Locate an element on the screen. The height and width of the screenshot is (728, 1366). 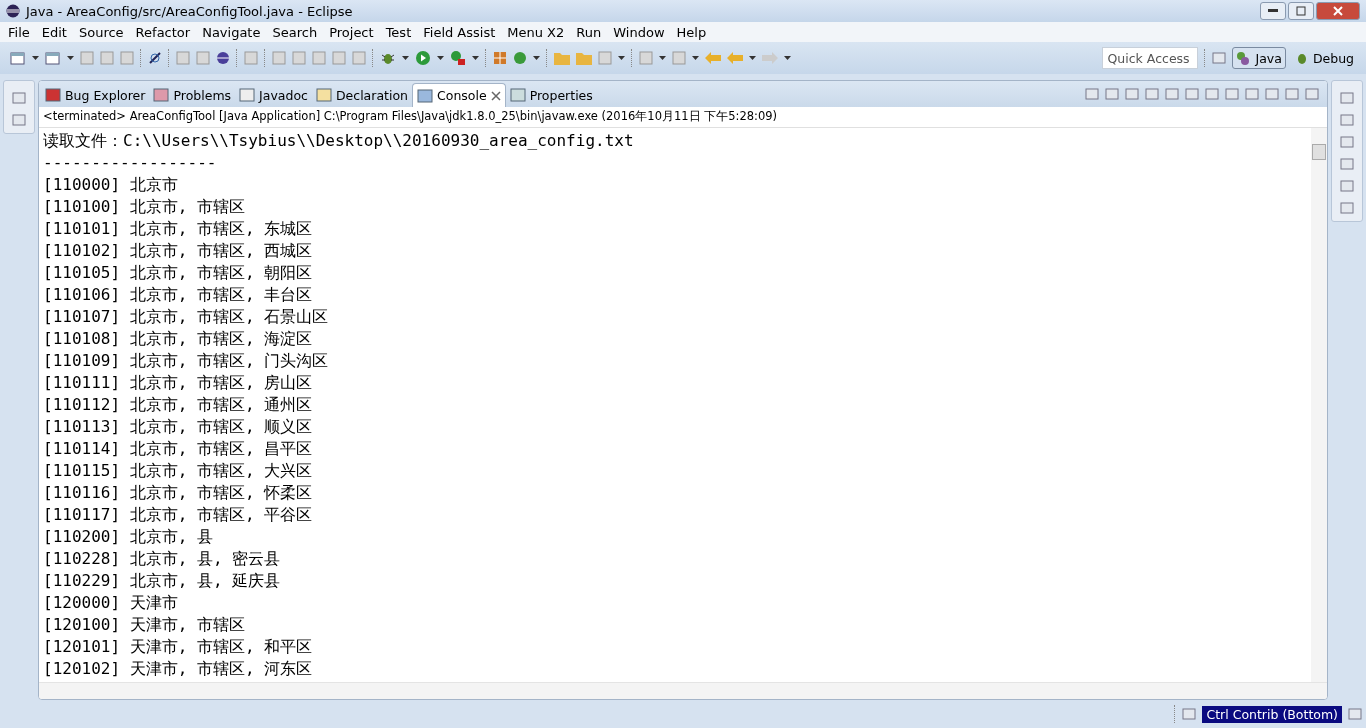
console-line: [110000] 北京市 is located at coordinates (111, 185).